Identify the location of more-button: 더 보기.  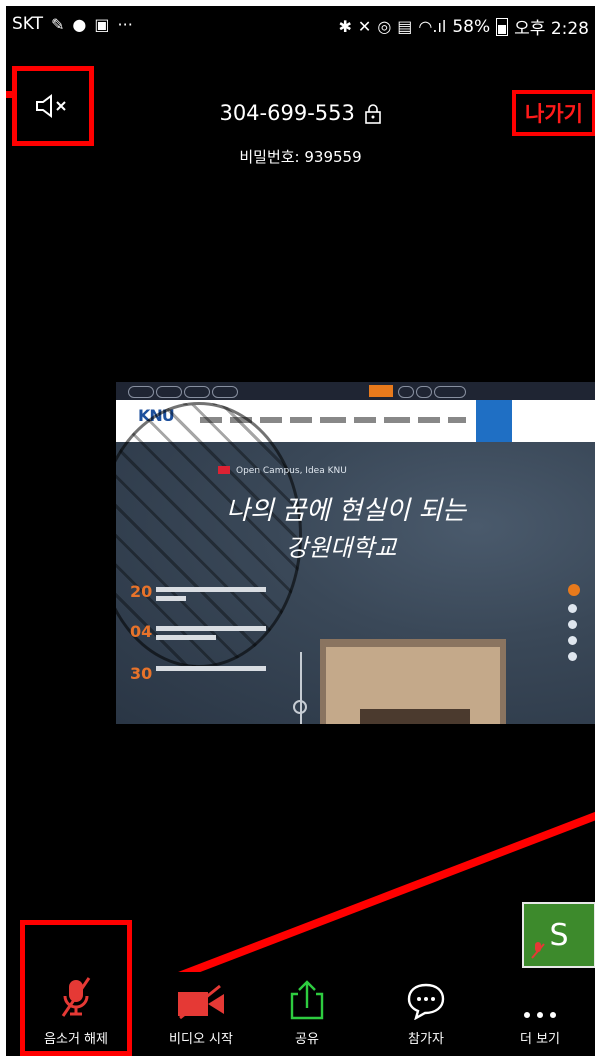
(540, 1014).